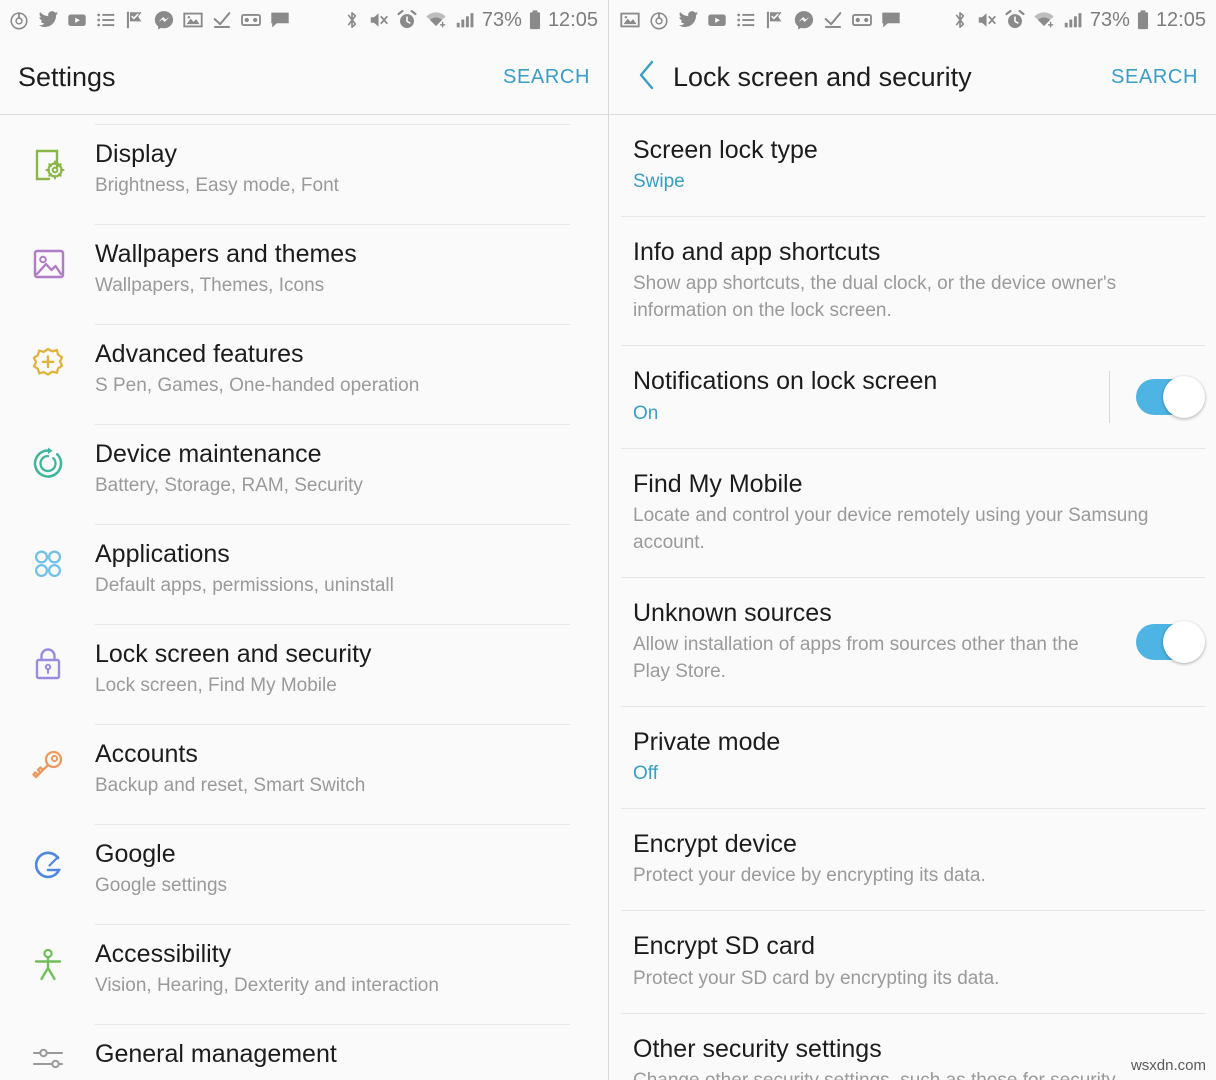 This screenshot has height=1080, width=1216. Describe the element at coordinates (233, 654) in the screenshot. I see `sidebar-item-title: Lock screen and security` at that location.